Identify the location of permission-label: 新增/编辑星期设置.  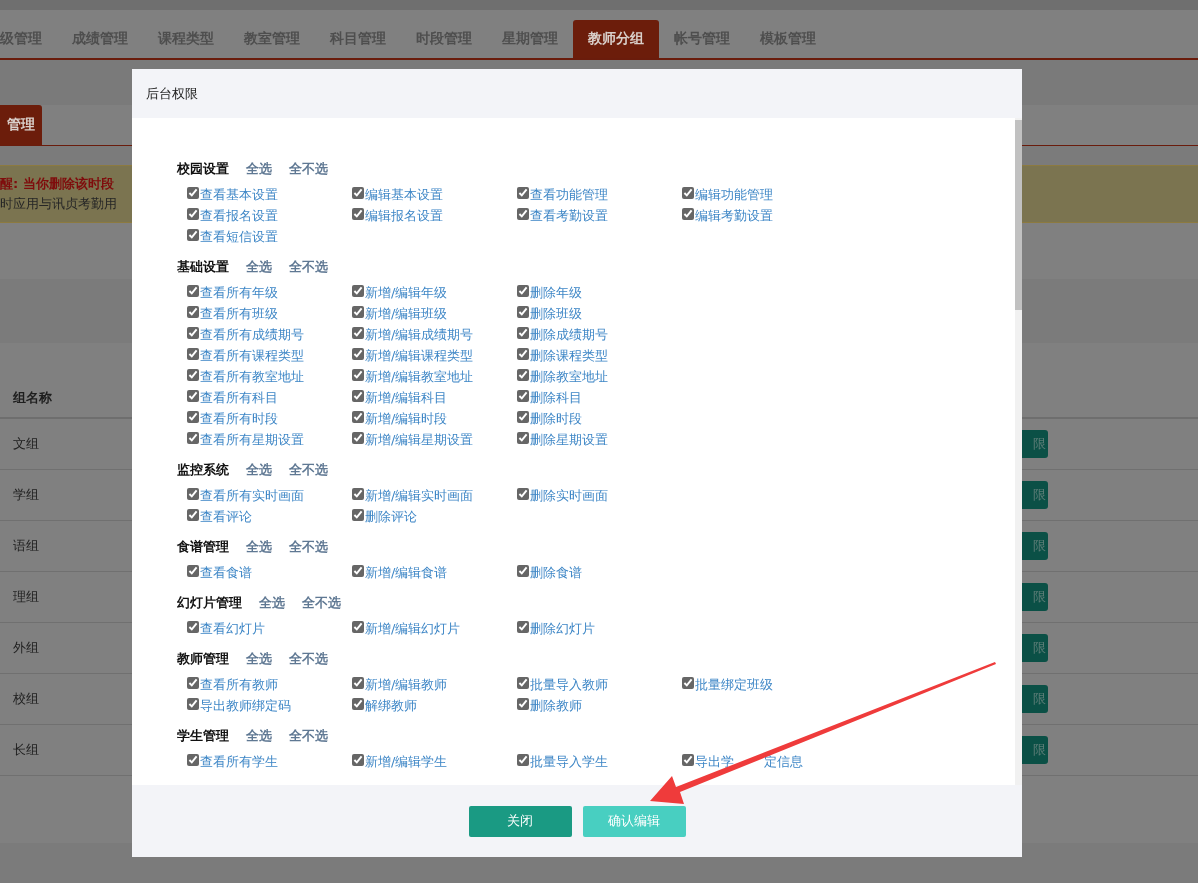
(419, 439).